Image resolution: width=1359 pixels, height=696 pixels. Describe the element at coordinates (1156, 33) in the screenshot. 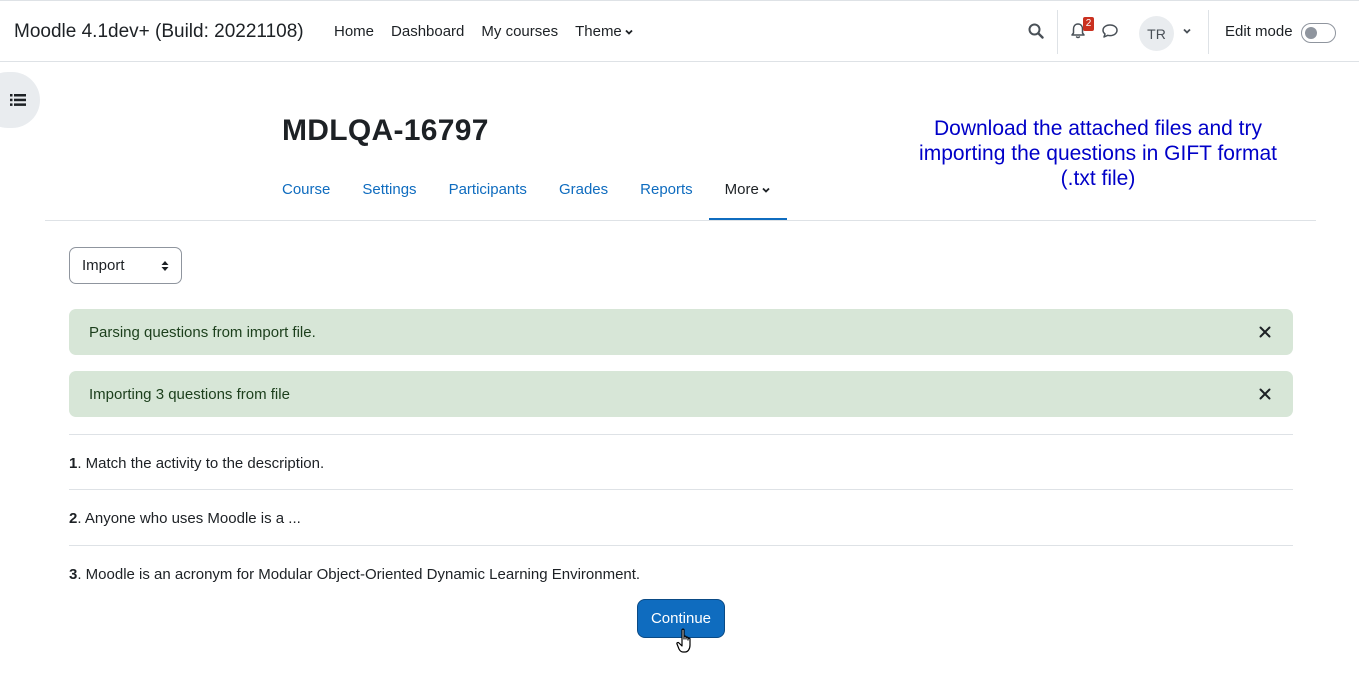

I see `user-avatar: TR` at that location.